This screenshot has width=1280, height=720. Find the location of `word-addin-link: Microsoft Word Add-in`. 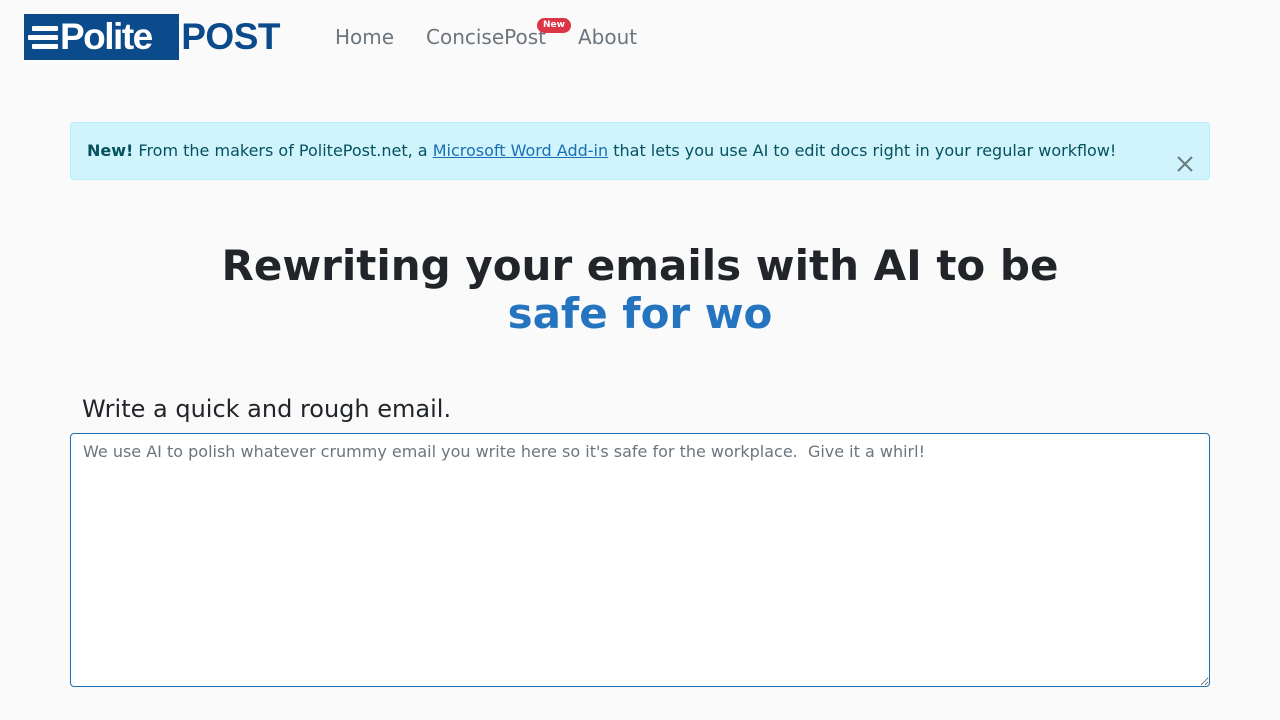

word-addin-link: Microsoft Word Add-in is located at coordinates (520, 150).